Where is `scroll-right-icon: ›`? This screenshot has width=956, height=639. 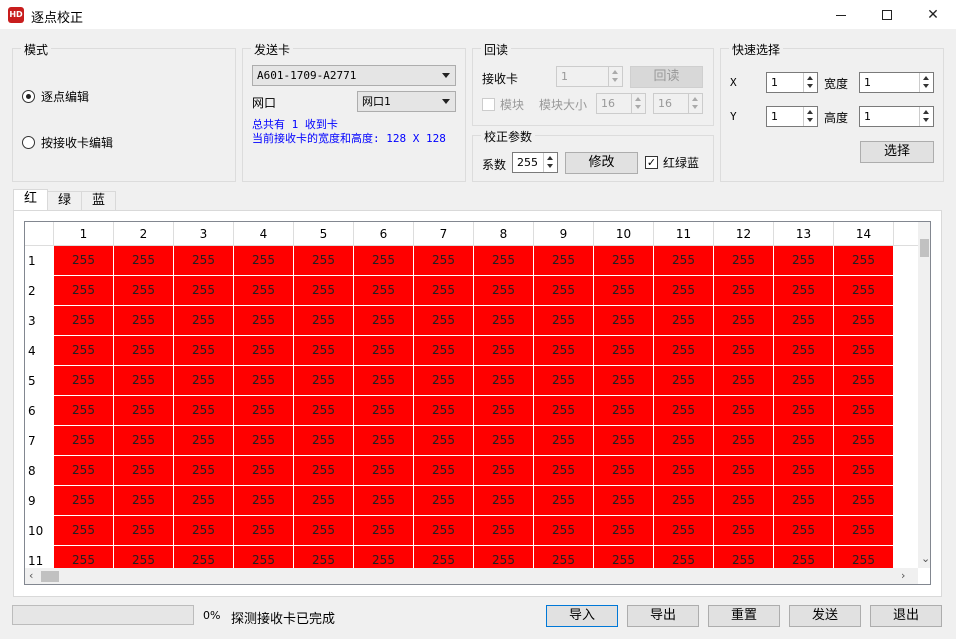 scroll-right-icon: › is located at coordinates (903, 575).